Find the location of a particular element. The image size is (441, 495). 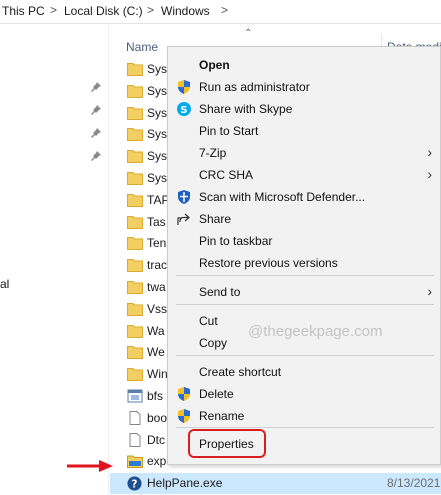

menu-item-label: Share is located at coordinates (215, 219).